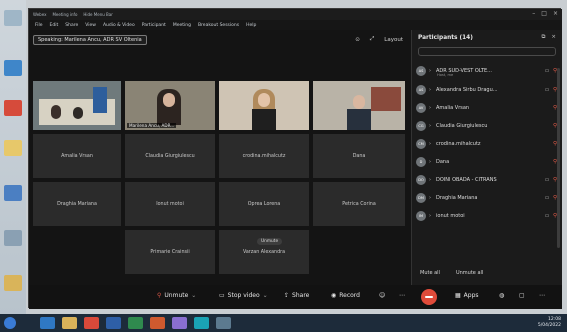  Describe the element at coordinates (13, 148) in the screenshot. I see `desktop-icon-file` at that location.